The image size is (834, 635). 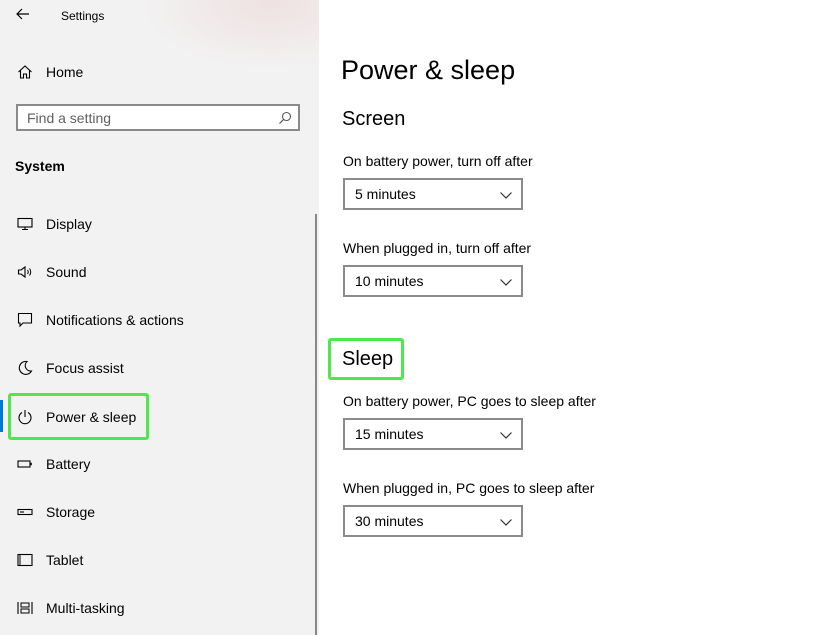 What do you see at coordinates (71, 512) in the screenshot?
I see `sidebar-item-label: Storage` at bounding box center [71, 512].